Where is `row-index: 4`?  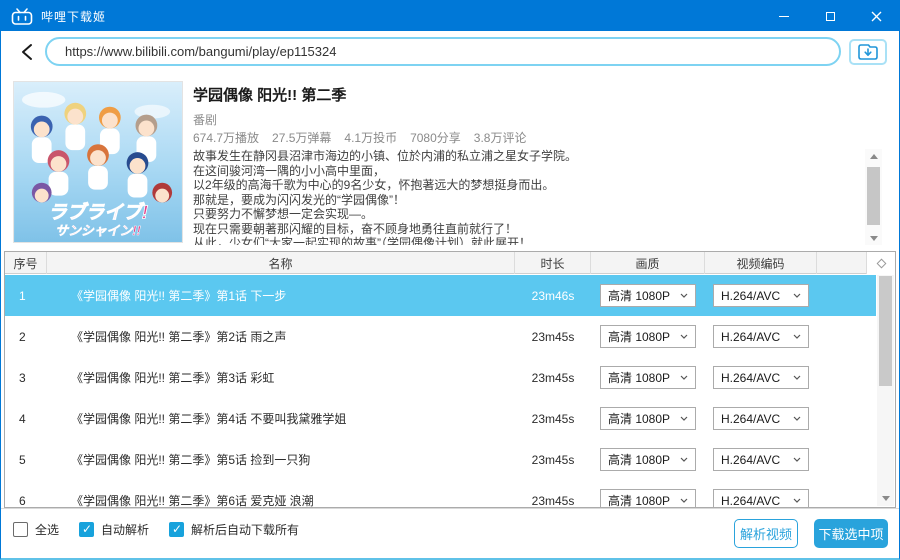
row-index: 4 is located at coordinates (22, 418).